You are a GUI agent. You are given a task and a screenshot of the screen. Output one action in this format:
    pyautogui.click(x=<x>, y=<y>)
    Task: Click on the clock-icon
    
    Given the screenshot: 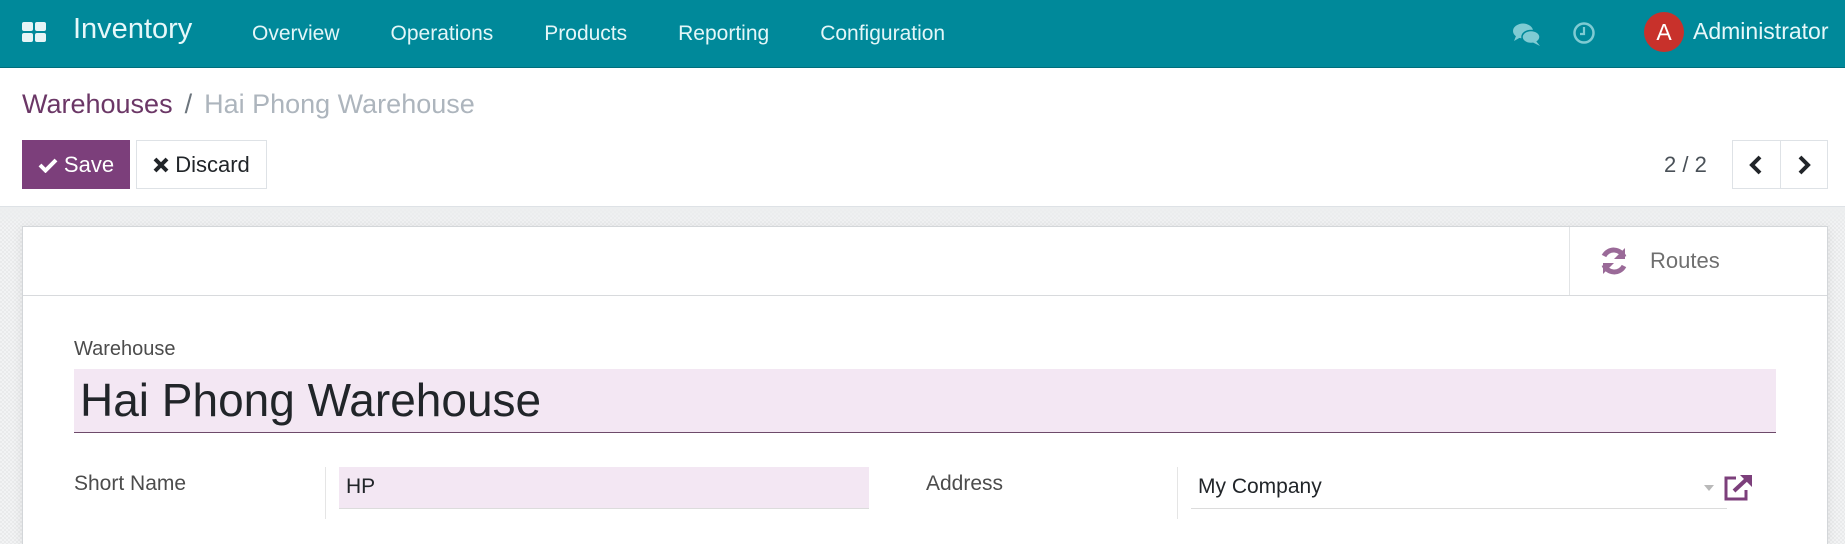 What is the action you would take?
    pyautogui.click(x=1584, y=33)
    